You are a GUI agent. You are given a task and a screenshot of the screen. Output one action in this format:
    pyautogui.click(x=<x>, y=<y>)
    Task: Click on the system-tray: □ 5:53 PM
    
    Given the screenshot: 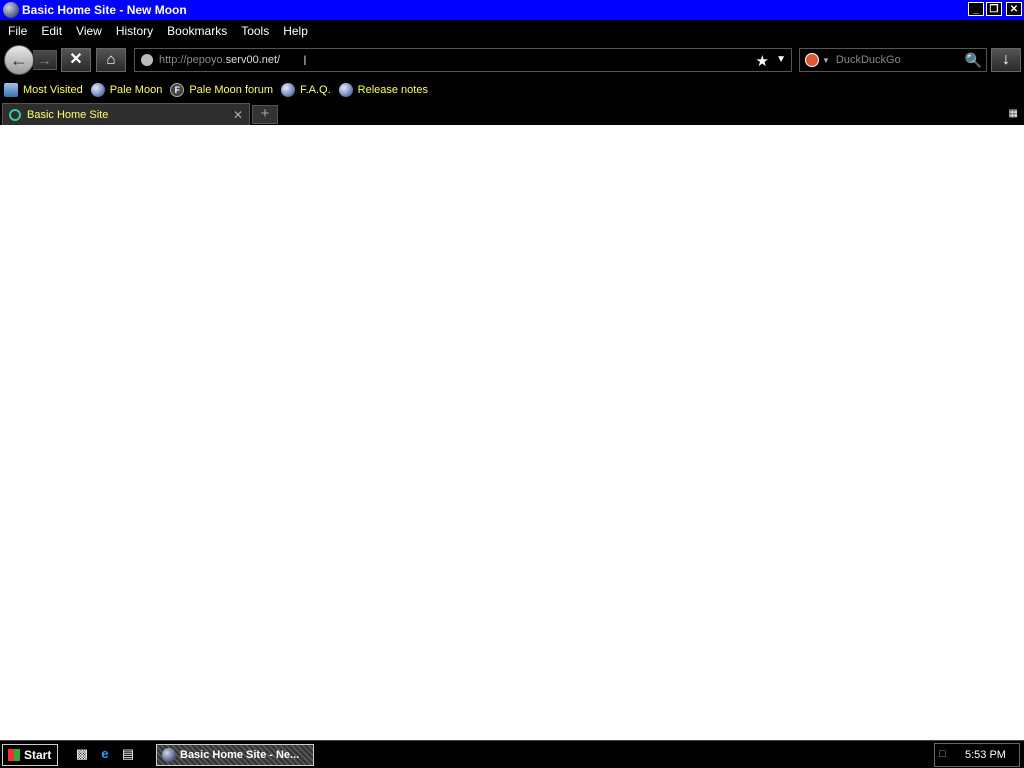 What is the action you would take?
    pyautogui.click(x=977, y=755)
    